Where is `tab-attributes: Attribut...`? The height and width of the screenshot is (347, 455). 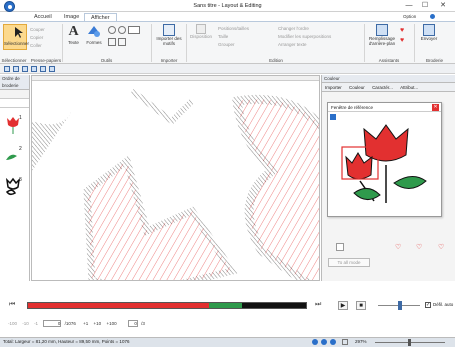
tab-attributes: Attribut... is located at coordinates (409, 87).